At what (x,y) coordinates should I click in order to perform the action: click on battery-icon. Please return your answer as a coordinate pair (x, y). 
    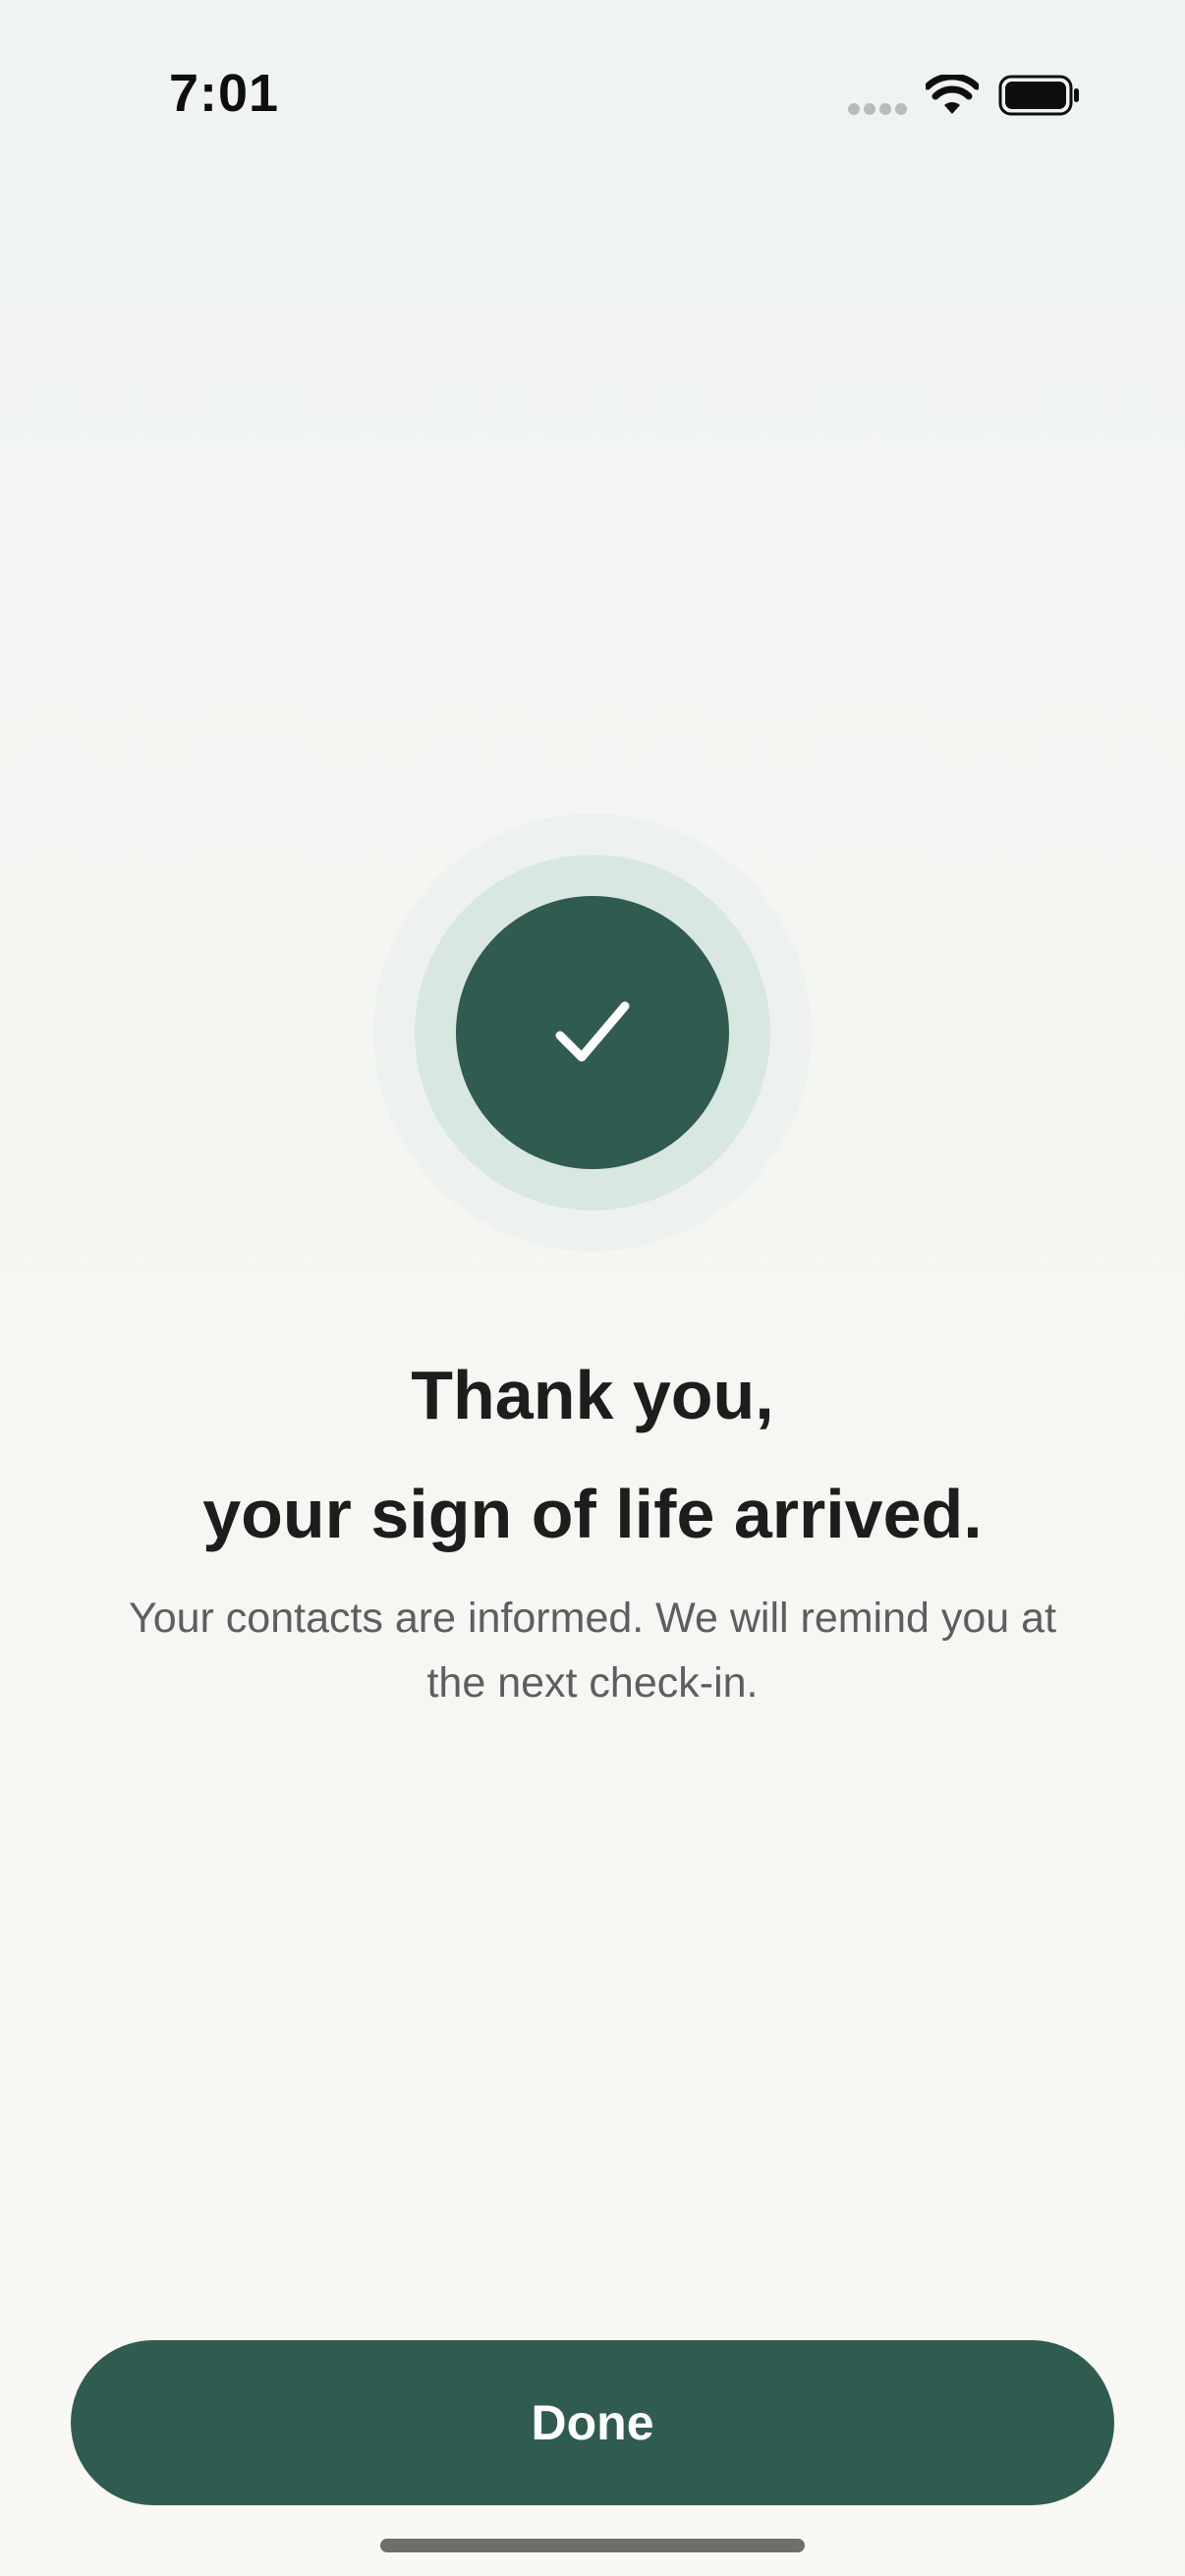
    Looking at the image, I should click on (1038, 95).